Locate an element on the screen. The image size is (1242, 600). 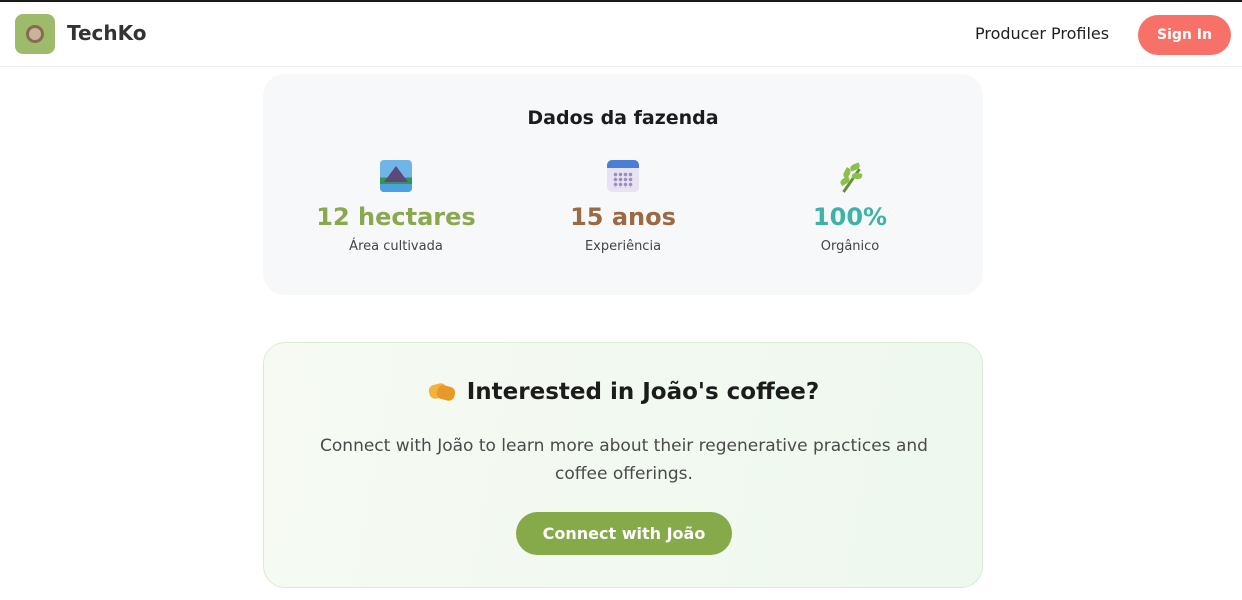
cta-title: Interested in João's coffee? is located at coordinates (643, 392).